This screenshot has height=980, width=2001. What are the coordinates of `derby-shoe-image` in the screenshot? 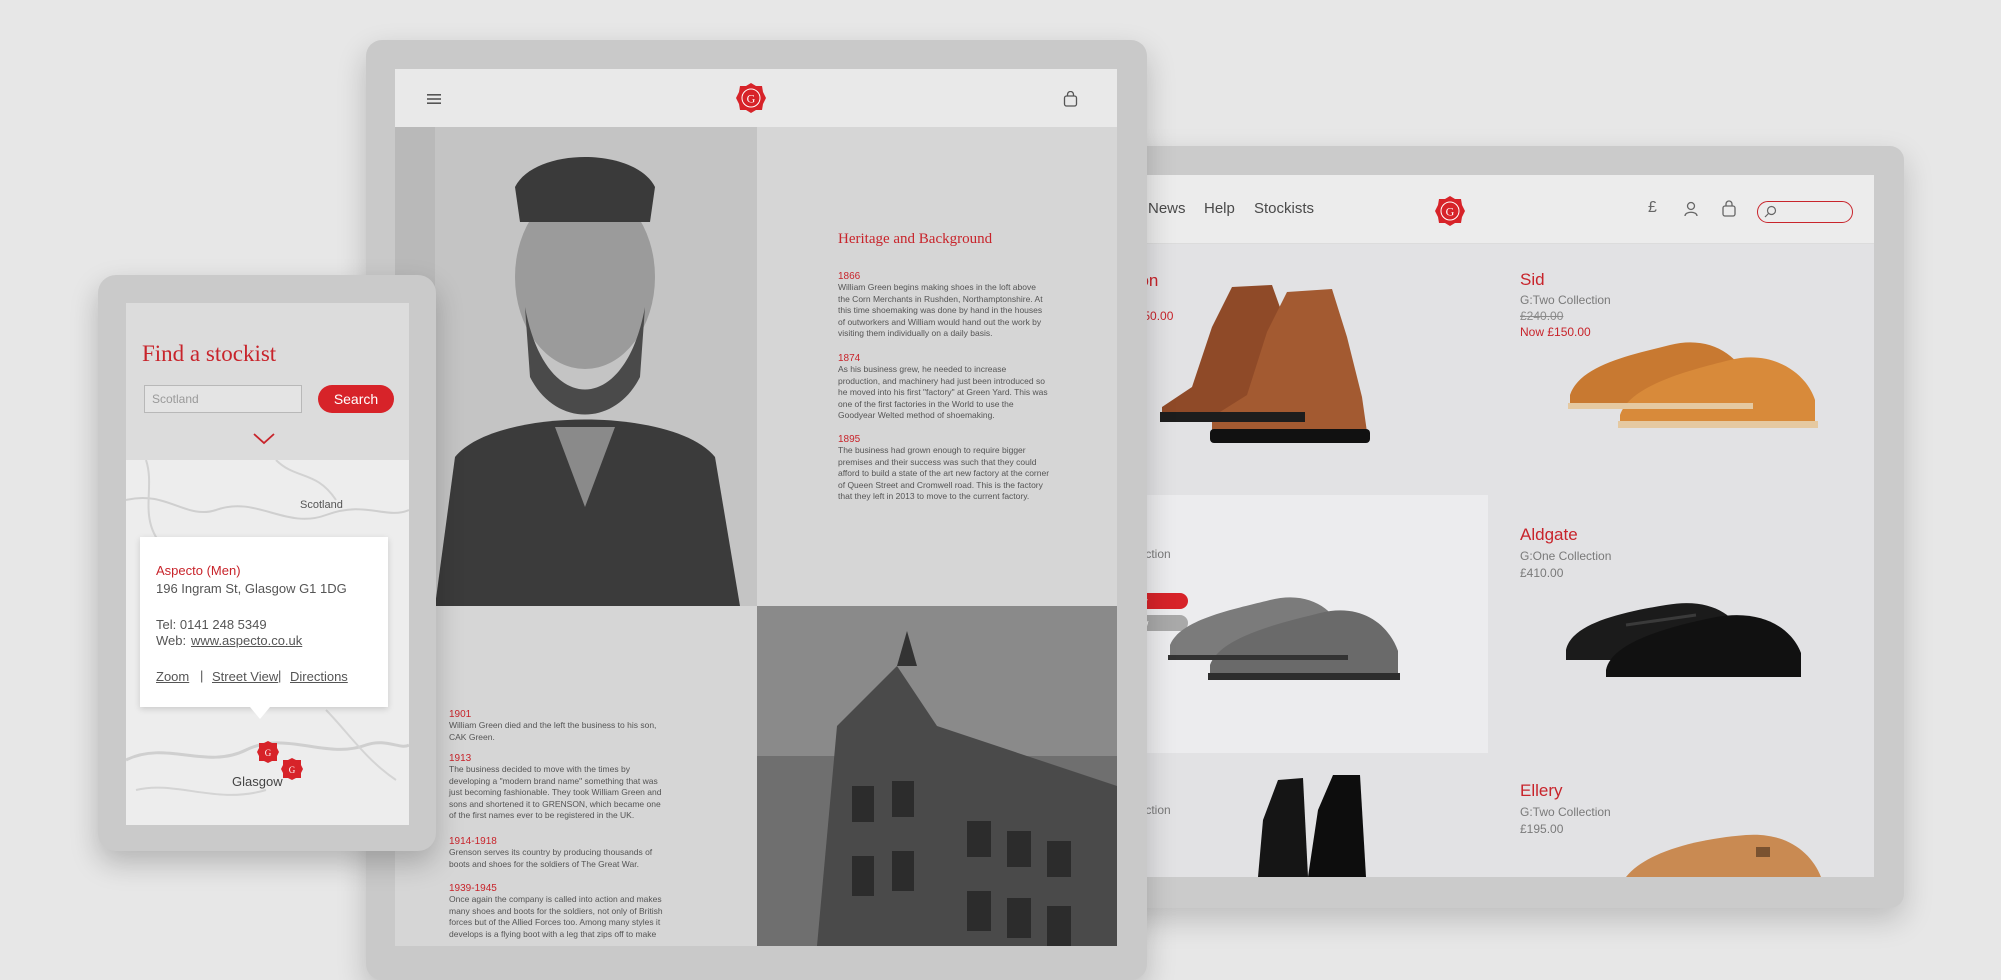 It's located at (1290, 630).